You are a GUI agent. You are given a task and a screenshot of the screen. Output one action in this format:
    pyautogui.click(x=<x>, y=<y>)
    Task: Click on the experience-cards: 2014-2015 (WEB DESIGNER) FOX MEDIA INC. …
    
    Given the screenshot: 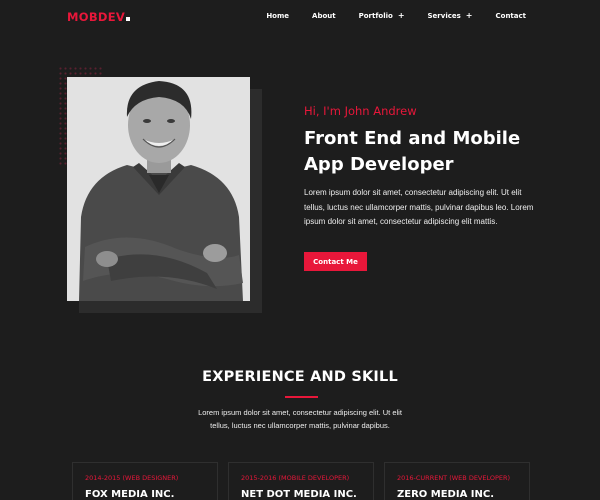 What is the action you would take?
    pyautogui.click(x=301, y=481)
    